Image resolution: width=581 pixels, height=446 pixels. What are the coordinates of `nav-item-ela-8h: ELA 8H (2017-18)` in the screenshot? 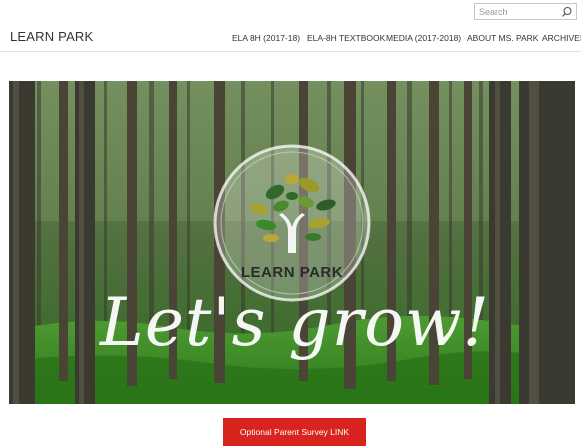 It's located at (266, 38).